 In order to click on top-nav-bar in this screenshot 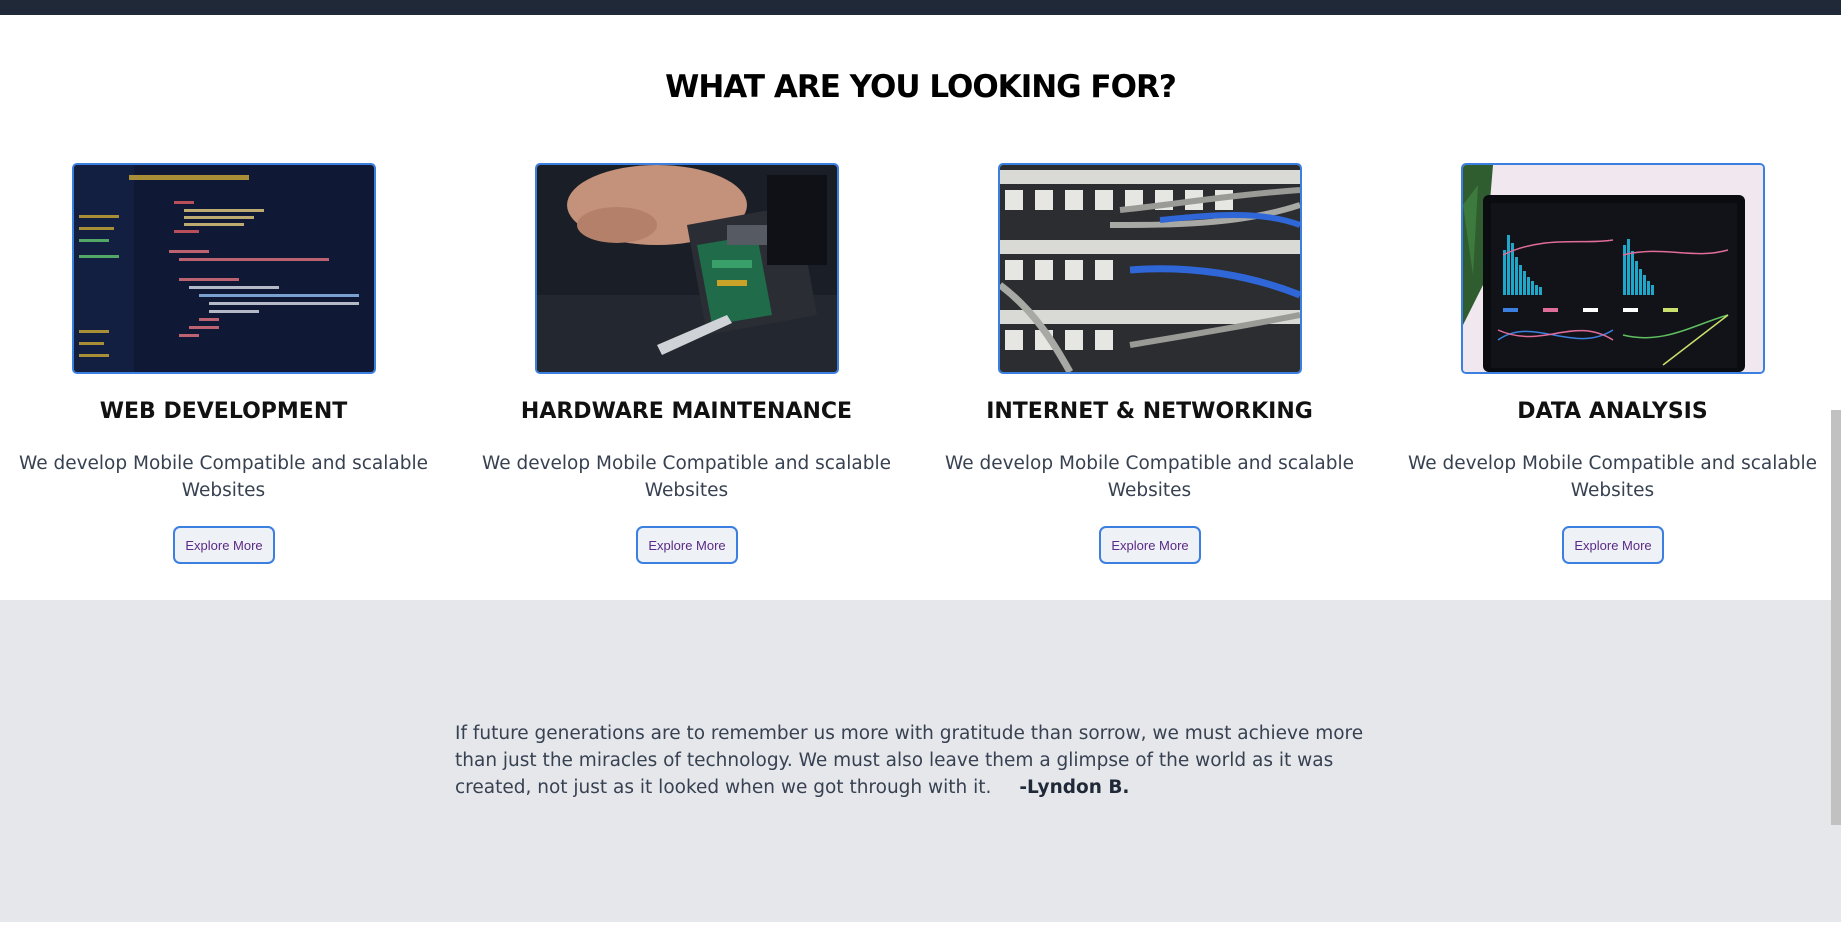, I will do `click(920, 7)`.